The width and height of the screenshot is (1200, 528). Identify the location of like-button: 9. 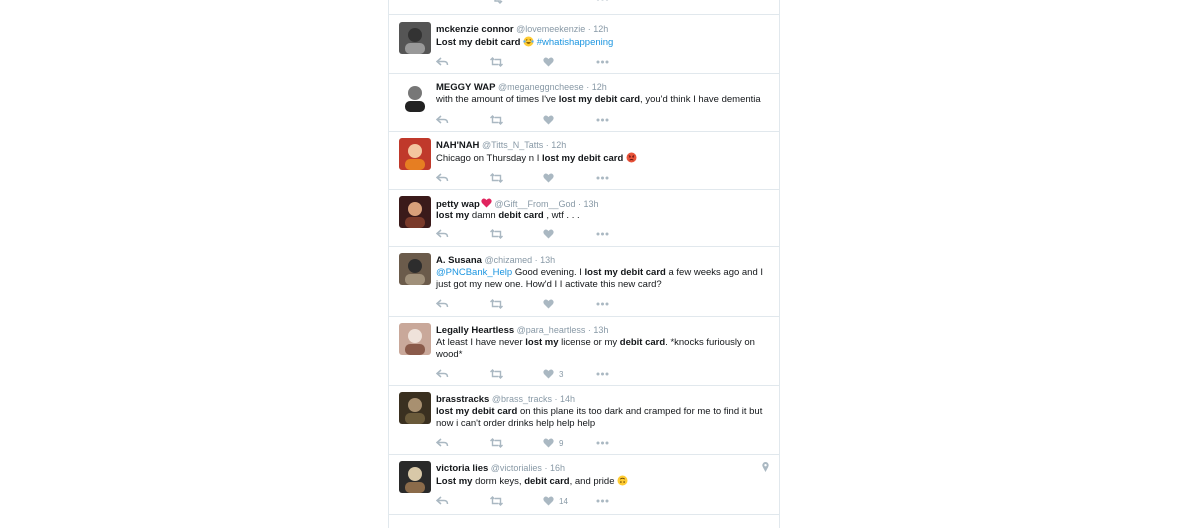
(553, 443).